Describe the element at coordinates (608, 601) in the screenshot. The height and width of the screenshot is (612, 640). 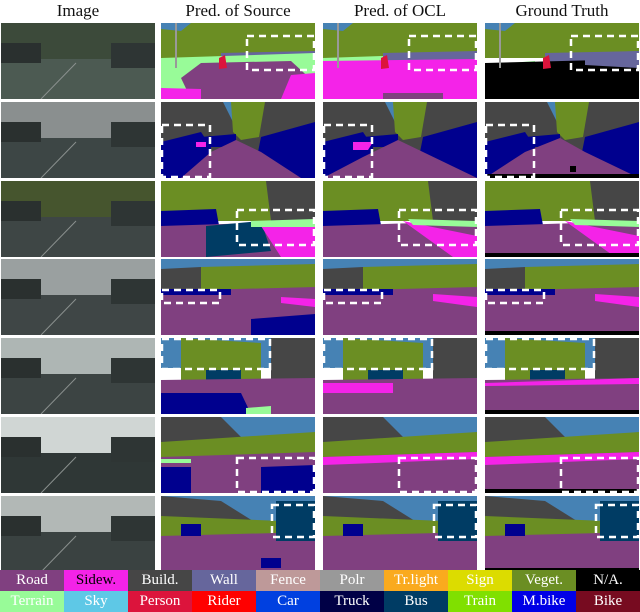
I see `legend-item: Bike` at that location.